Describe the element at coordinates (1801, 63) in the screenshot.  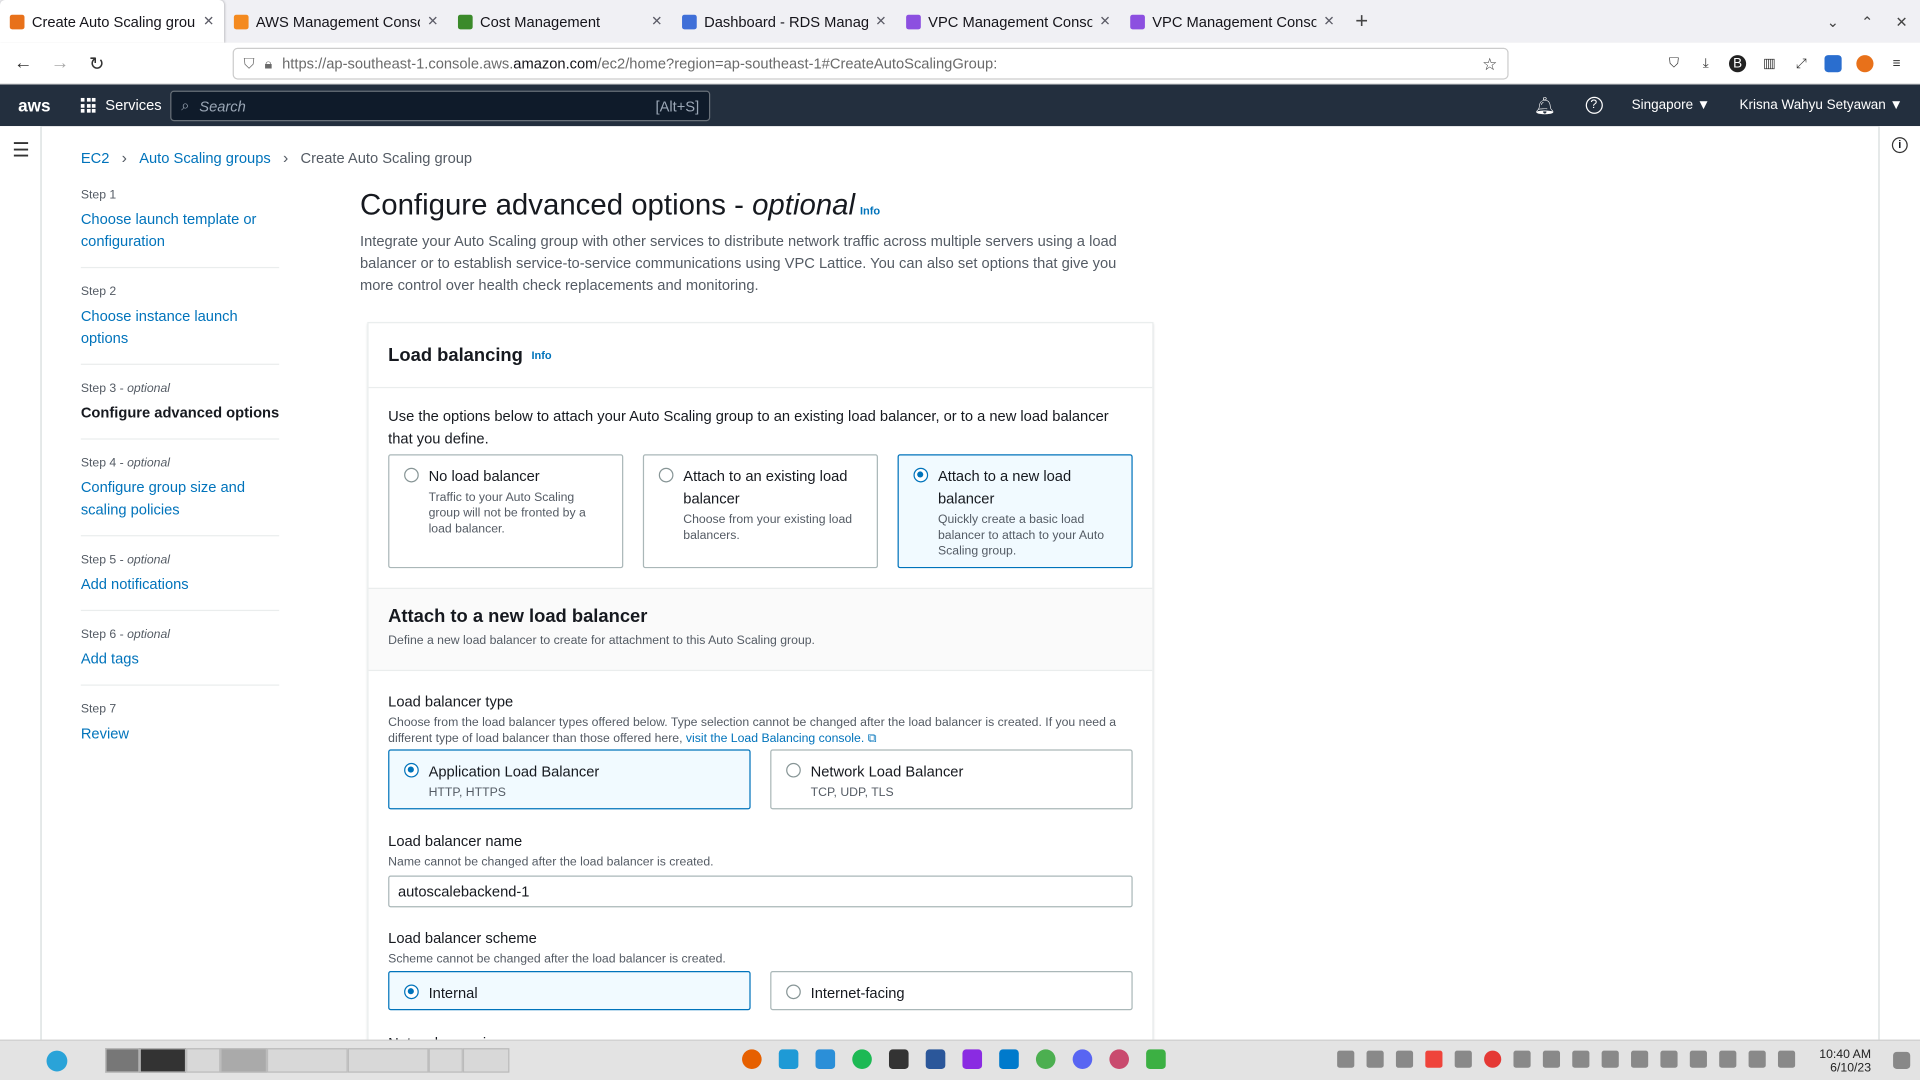
I see `extension-arrows-icon: ⤢` at that location.